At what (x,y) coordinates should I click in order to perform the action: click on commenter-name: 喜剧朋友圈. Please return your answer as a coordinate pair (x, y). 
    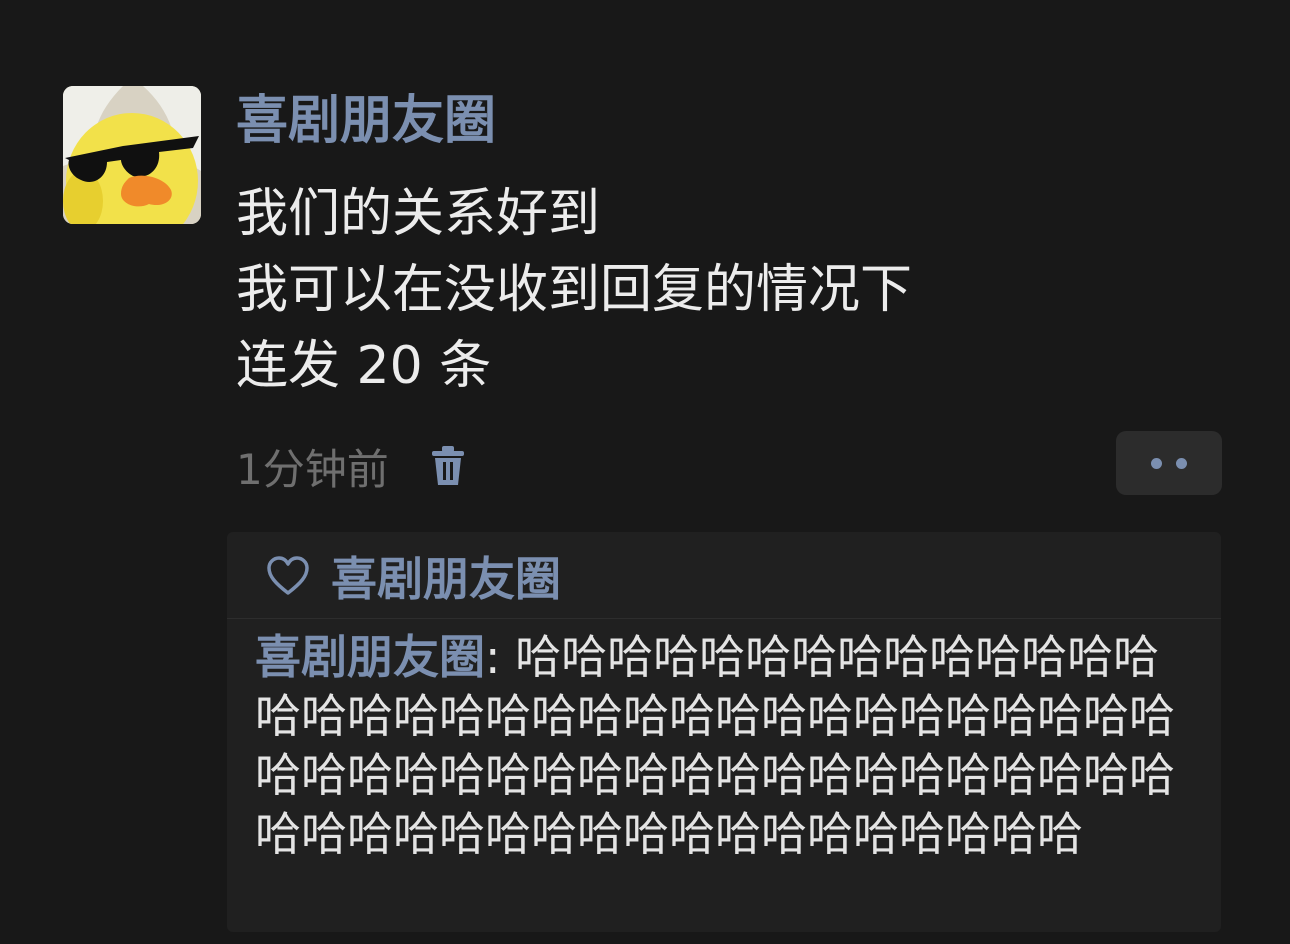
    Looking at the image, I should click on (370, 657).